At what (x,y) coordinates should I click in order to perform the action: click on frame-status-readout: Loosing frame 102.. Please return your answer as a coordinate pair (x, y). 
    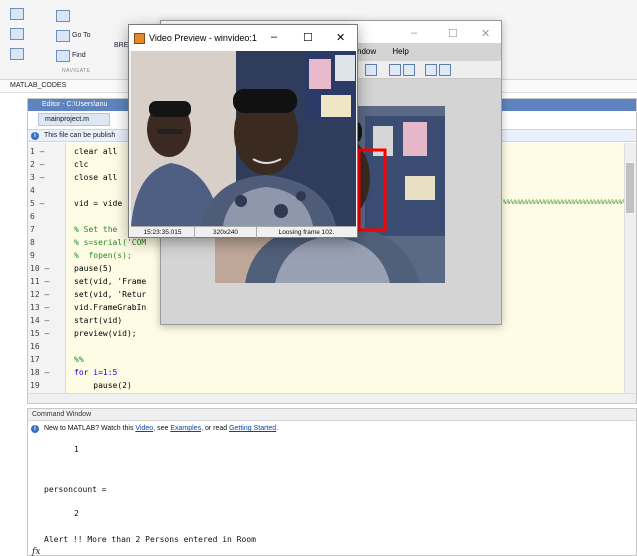
    Looking at the image, I should click on (306, 232).